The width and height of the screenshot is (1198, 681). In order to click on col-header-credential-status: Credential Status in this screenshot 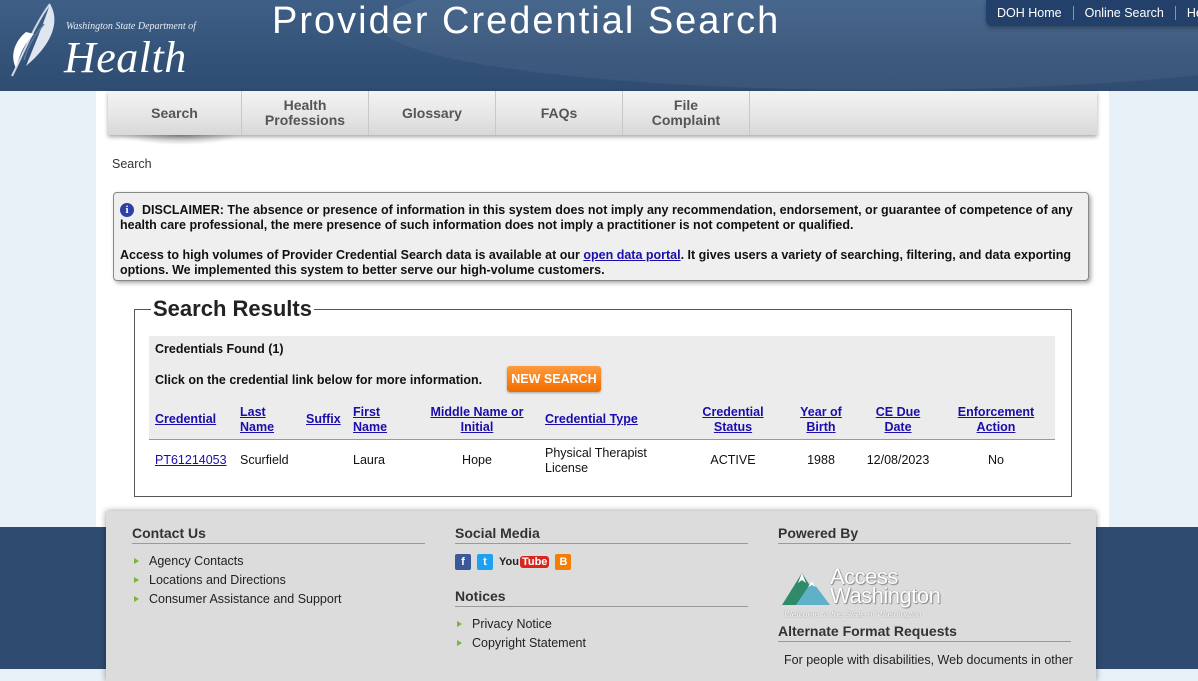, I will do `click(733, 420)`.